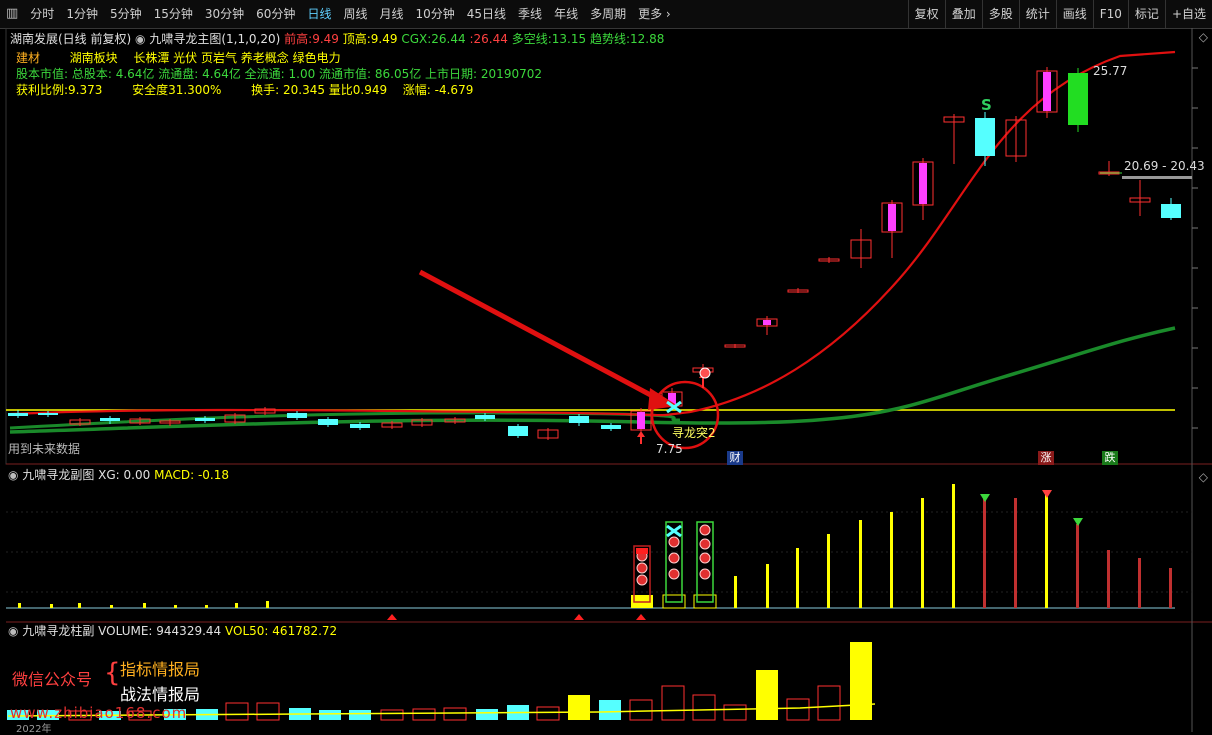  What do you see at coordinates (1110, 14) in the screenshot?
I see `tool-button: F10` at bounding box center [1110, 14].